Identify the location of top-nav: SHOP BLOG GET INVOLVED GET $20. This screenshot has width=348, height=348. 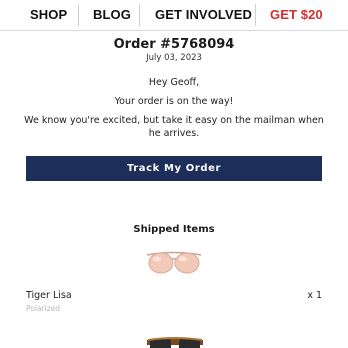
(174, 15).